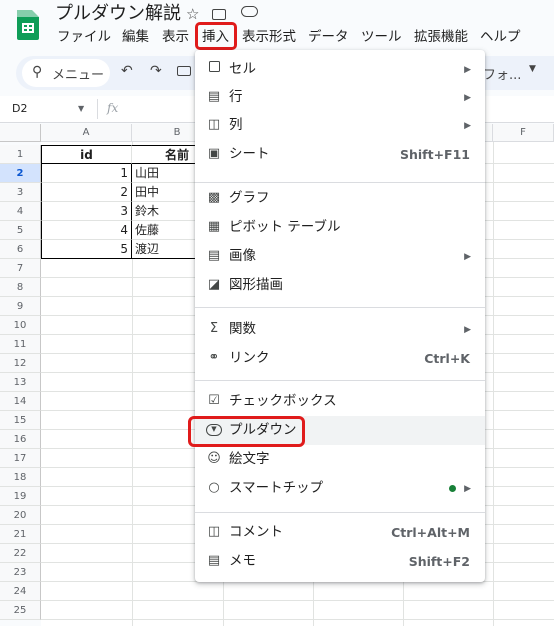 The height and width of the screenshot is (626, 554). What do you see at coordinates (20, 268) in the screenshot?
I see `row-header: 7` at bounding box center [20, 268].